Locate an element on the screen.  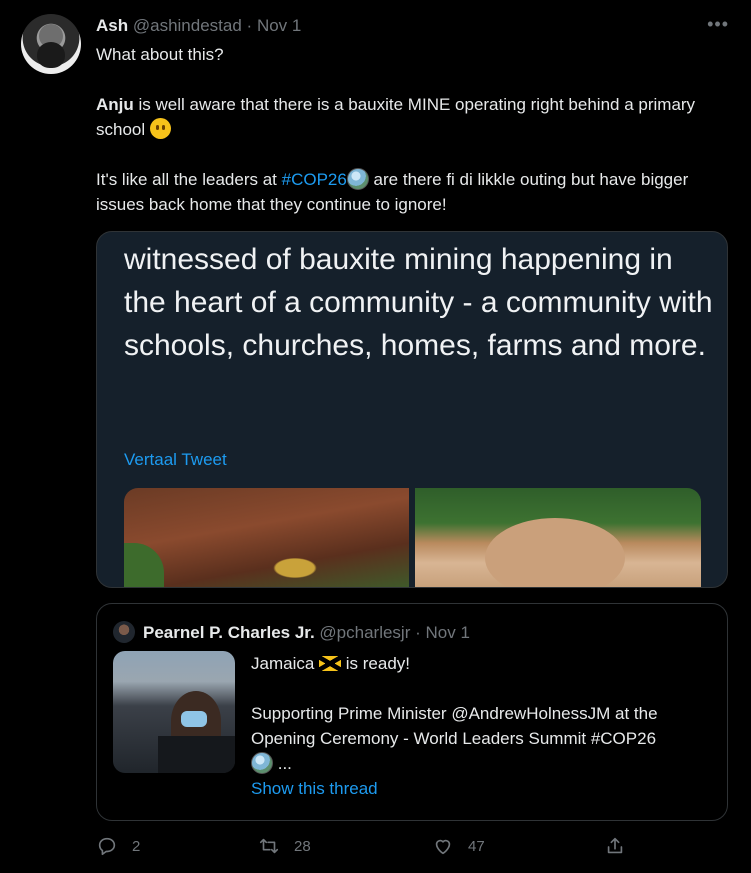
retweet-button: 28 is located at coordinates (284, 846).